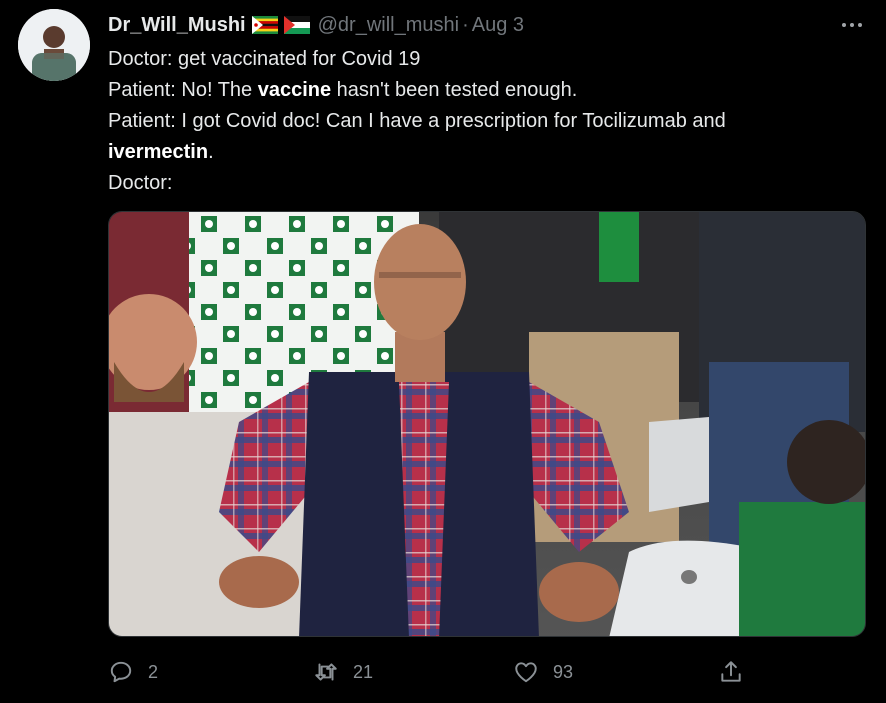 The image size is (886, 703). I want to click on share-icon, so click(731, 671).